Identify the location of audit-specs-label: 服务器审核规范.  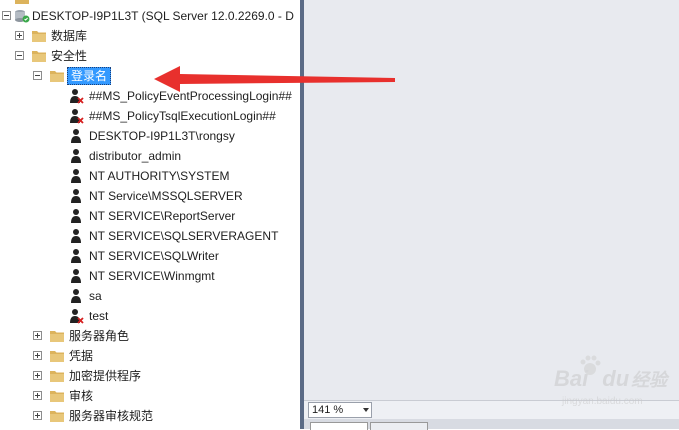
(111, 416).